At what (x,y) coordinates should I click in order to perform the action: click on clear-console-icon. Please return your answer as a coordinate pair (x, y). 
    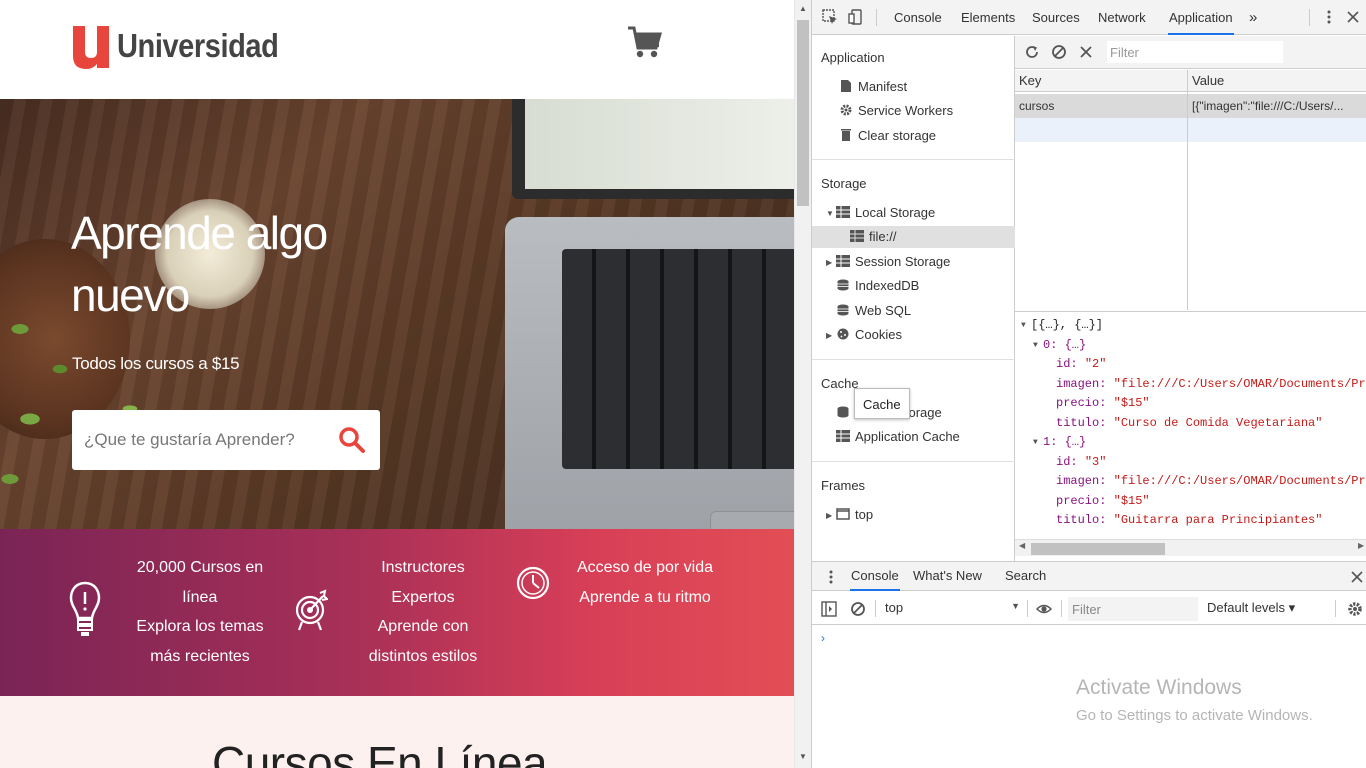
    Looking at the image, I should click on (858, 609).